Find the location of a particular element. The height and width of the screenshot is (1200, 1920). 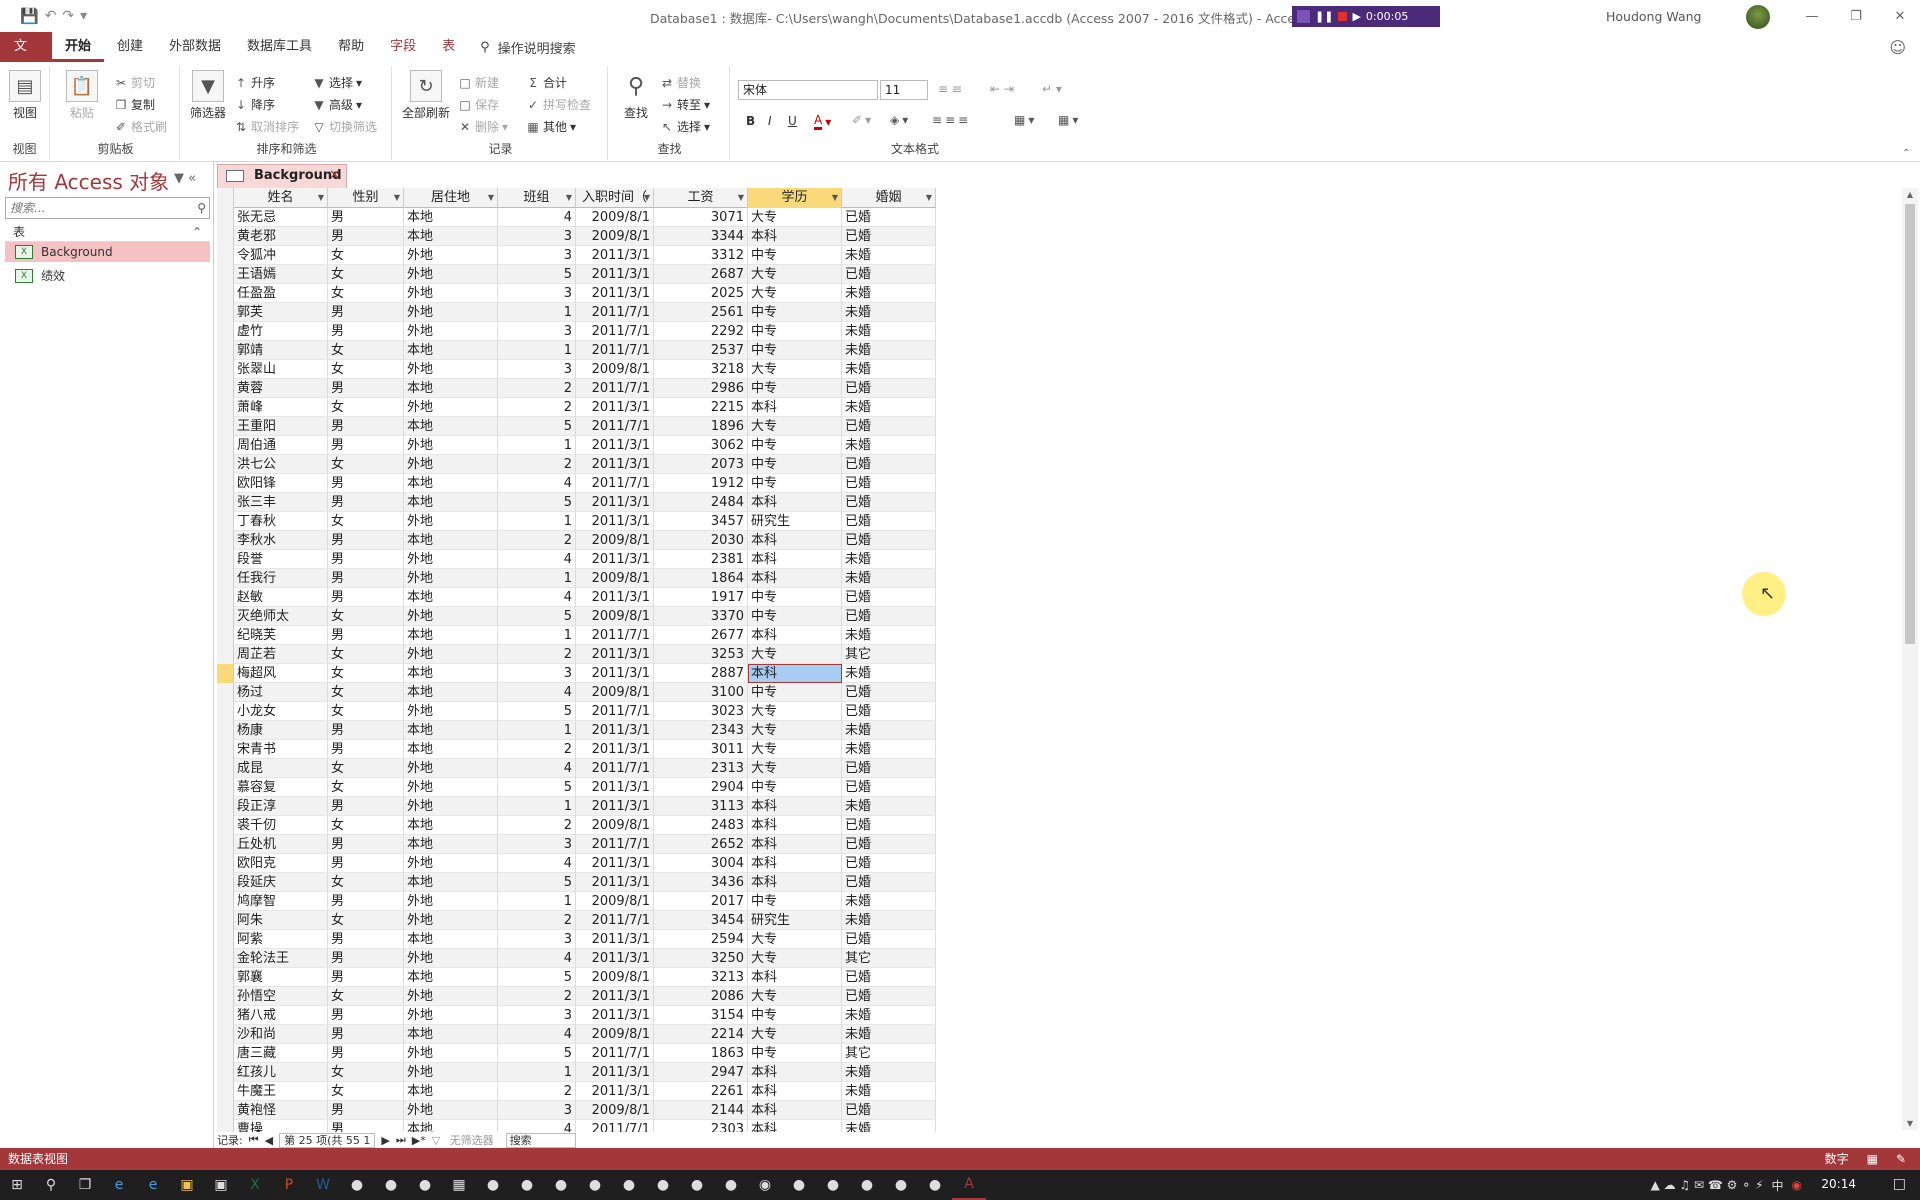

cell-name: 鸠摩智 is located at coordinates (281, 901).